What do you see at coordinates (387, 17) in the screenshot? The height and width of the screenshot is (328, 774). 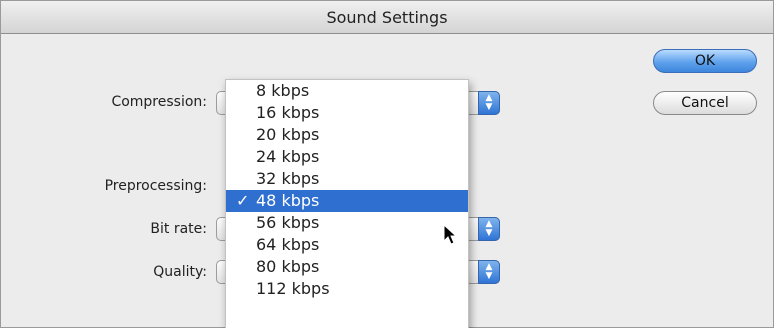 I see `window-title: Sound Settings` at bounding box center [387, 17].